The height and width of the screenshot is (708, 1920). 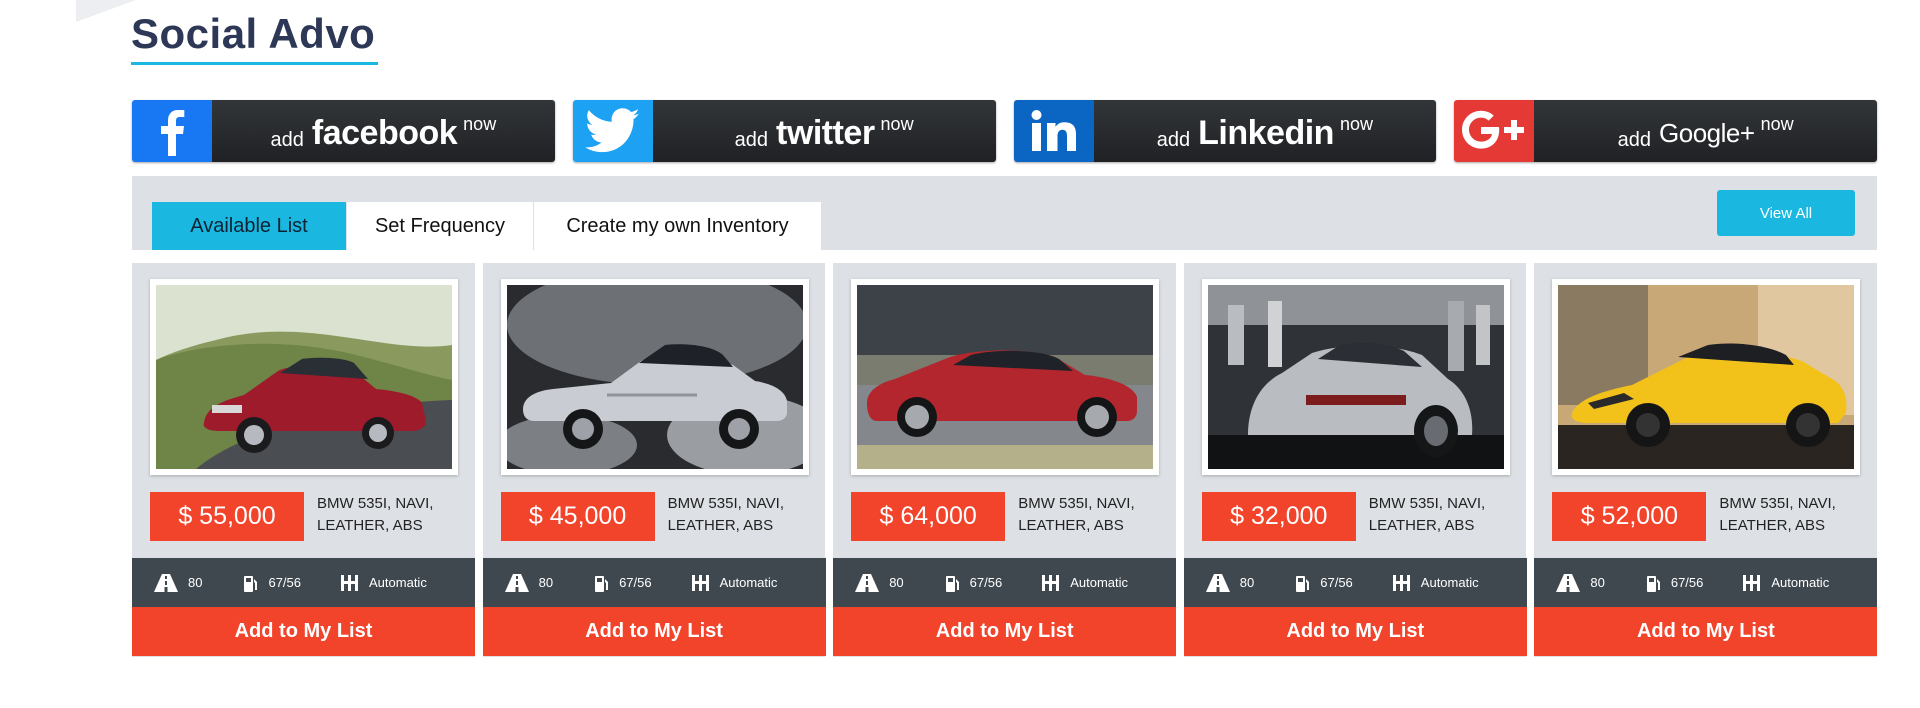 What do you see at coordinates (254, 63) in the screenshot?
I see `title-underline` at bounding box center [254, 63].